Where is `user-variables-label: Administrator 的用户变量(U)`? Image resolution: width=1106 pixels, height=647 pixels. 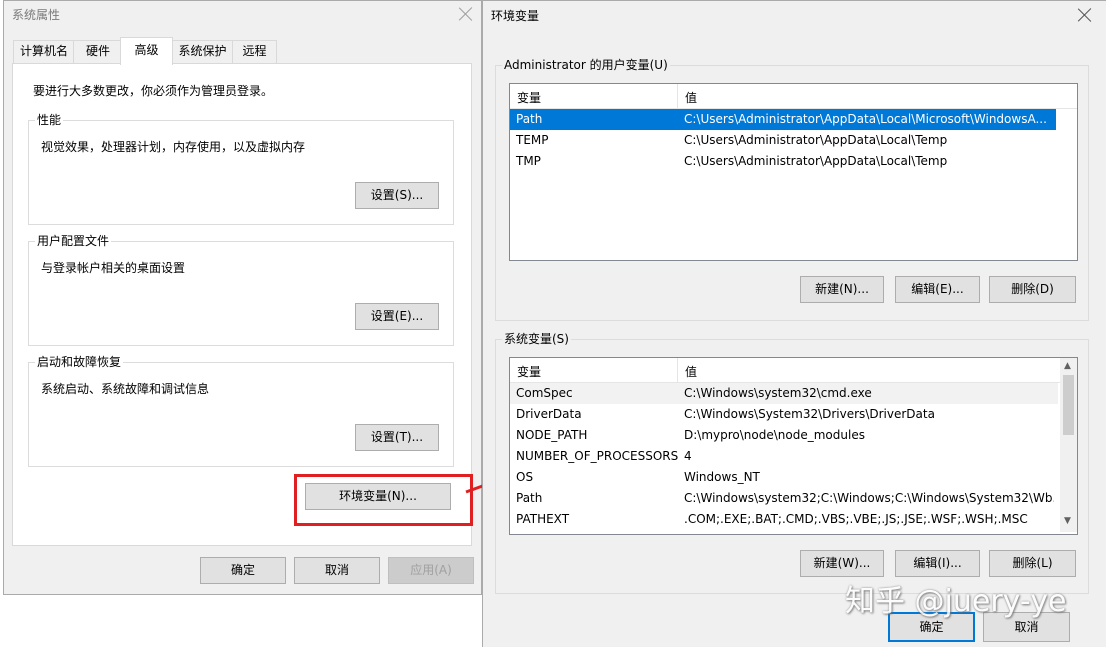 user-variables-label: Administrator 的用户变量(U) is located at coordinates (586, 65).